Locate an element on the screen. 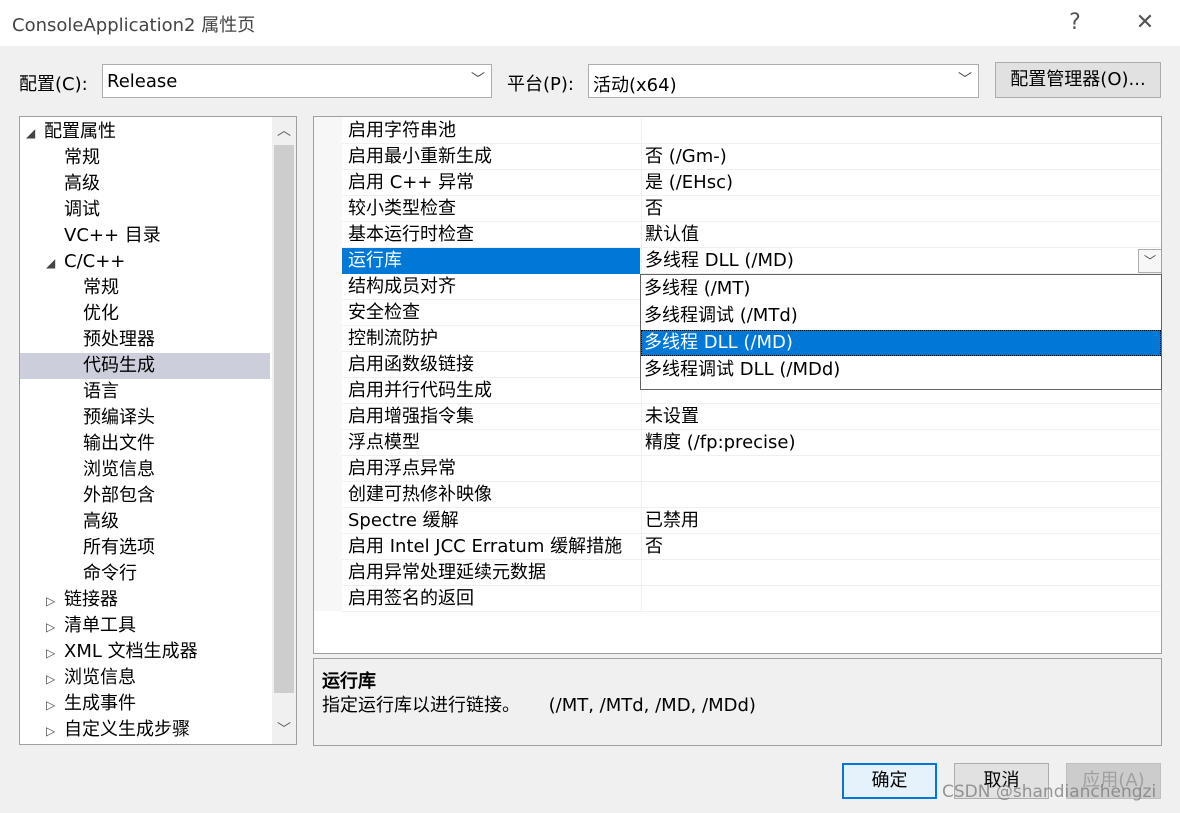 The height and width of the screenshot is (813, 1180). ok-button: 确定 is located at coordinates (889, 781).